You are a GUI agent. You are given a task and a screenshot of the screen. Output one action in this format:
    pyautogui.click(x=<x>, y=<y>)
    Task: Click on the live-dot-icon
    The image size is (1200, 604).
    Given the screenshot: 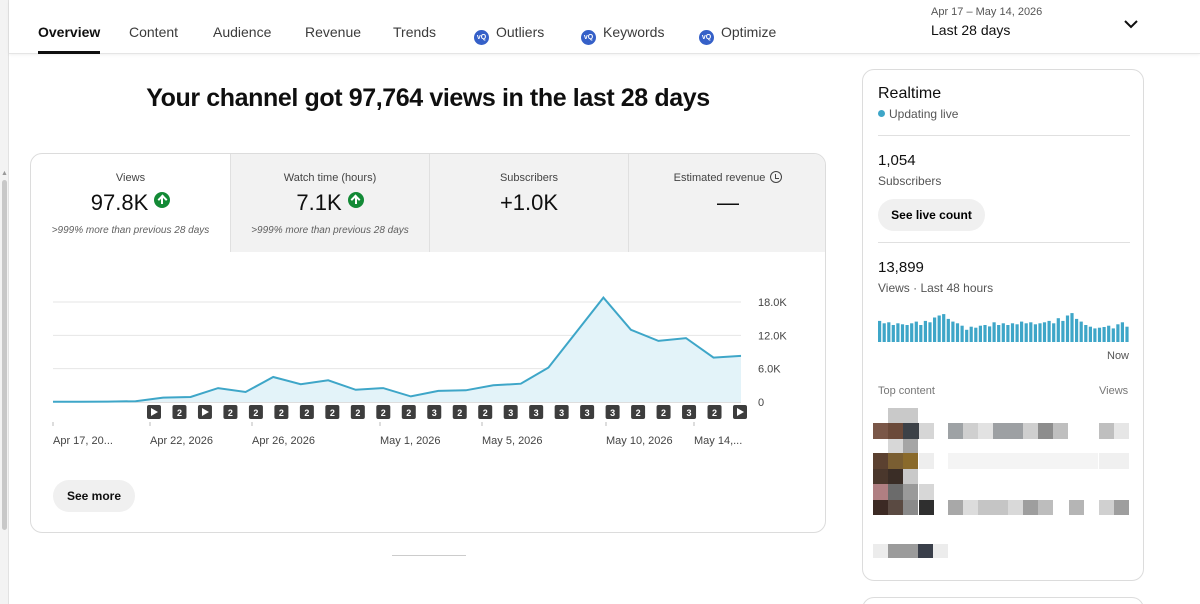 What is the action you would take?
    pyautogui.click(x=881, y=113)
    